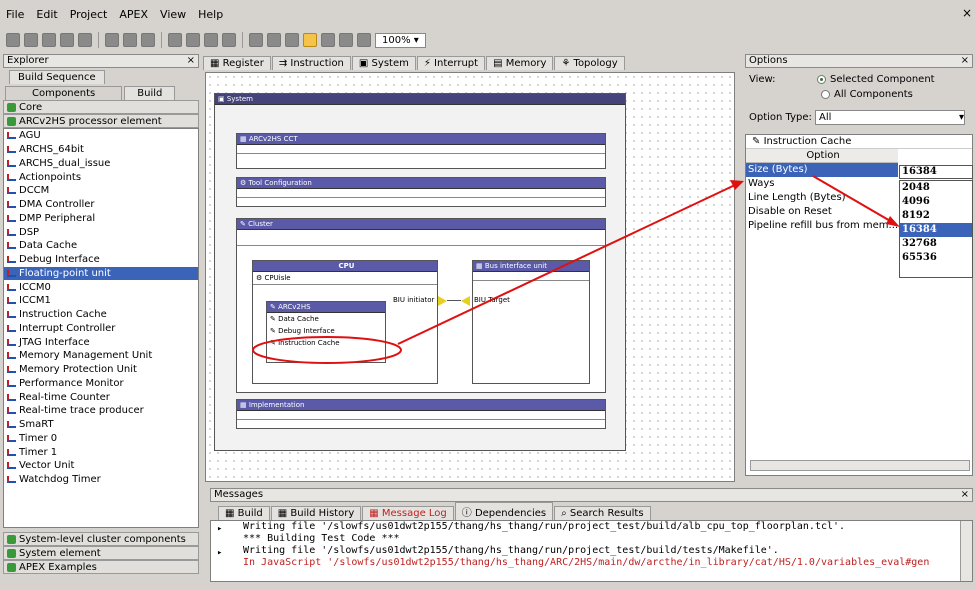  I want to click on size-option: 16384, so click(936, 230).